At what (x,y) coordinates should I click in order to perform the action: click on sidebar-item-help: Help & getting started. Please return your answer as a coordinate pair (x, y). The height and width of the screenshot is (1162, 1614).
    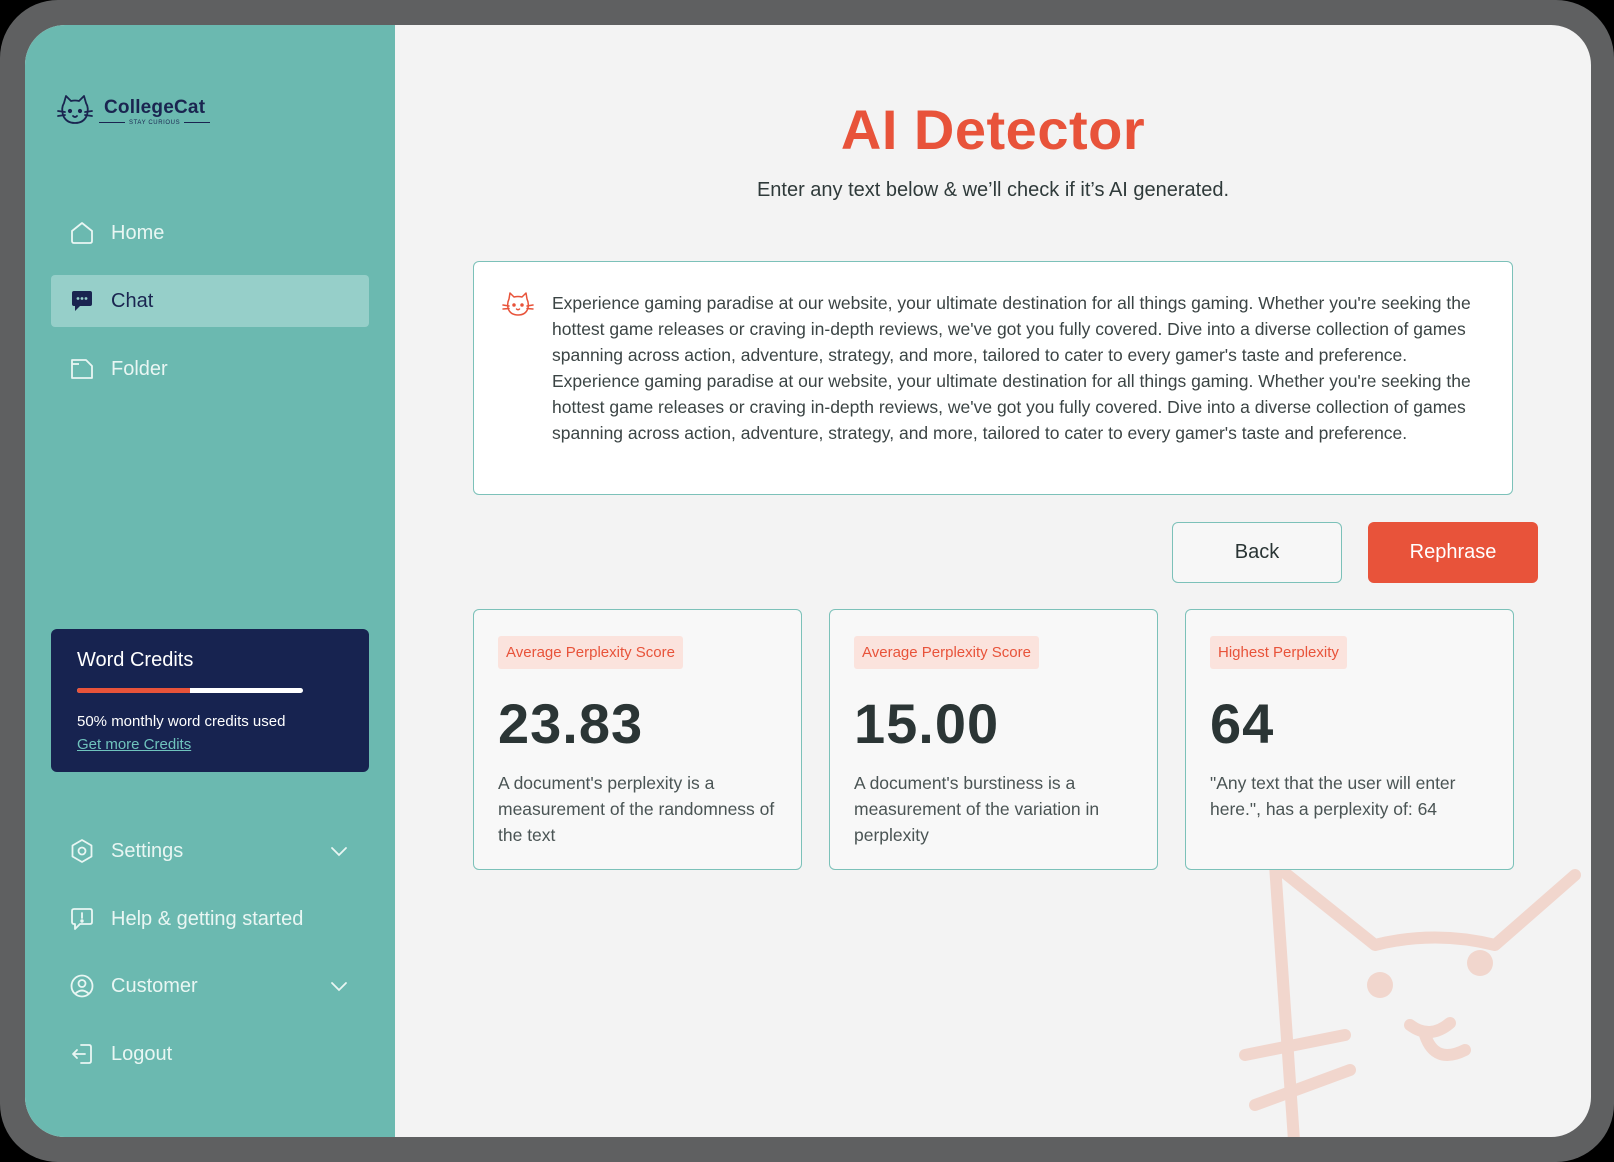
    Looking at the image, I should click on (210, 919).